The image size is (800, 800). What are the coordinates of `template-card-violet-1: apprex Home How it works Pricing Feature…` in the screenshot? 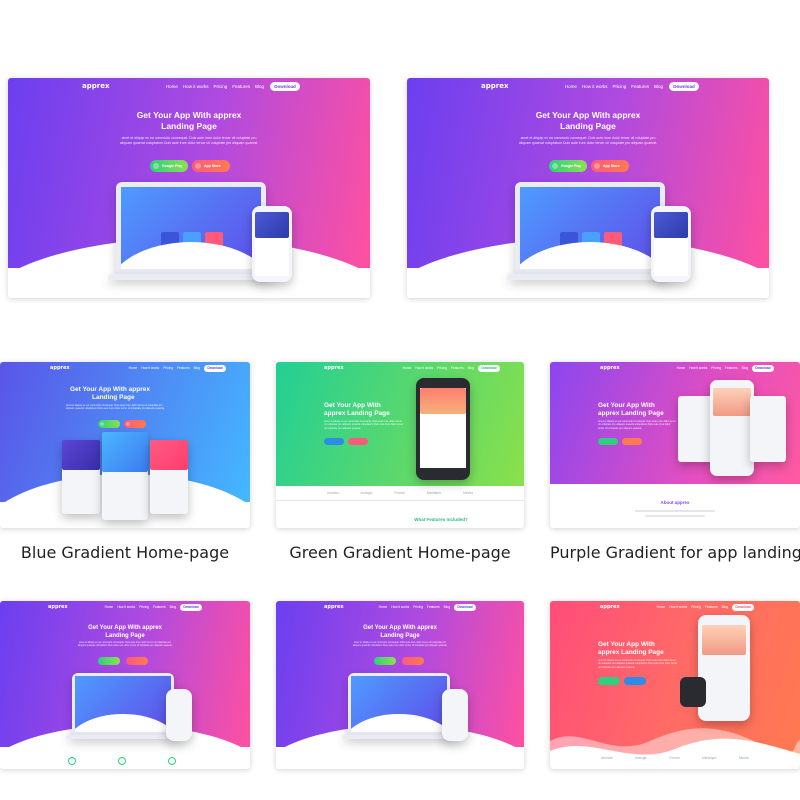 It's located at (189, 188).